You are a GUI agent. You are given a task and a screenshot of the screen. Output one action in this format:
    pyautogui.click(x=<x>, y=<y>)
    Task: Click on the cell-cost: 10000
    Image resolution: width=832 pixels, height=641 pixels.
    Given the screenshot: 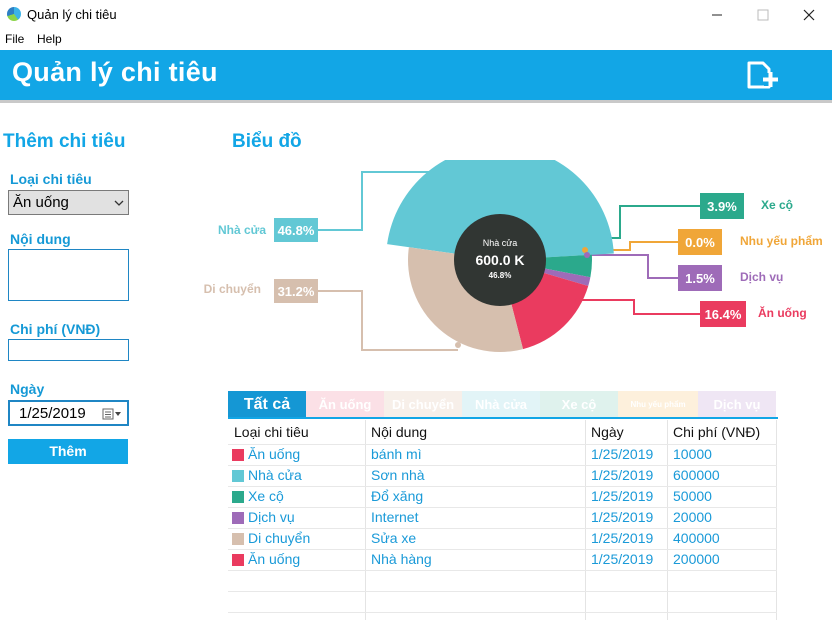 What is the action you would take?
    pyautogui.click(x=692, y=454)
    